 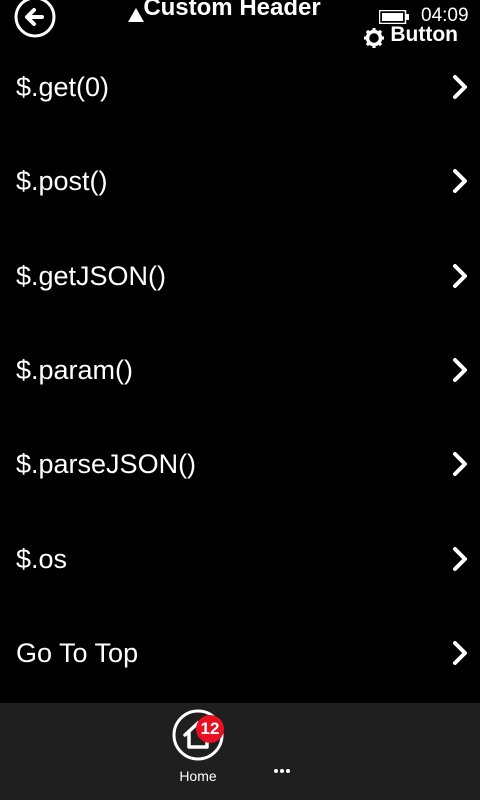 What do you see at coordinates (106, 464) in the screenshot?
I see `list-item-label: $.parseJSON()` at bounding box center [106, 464].